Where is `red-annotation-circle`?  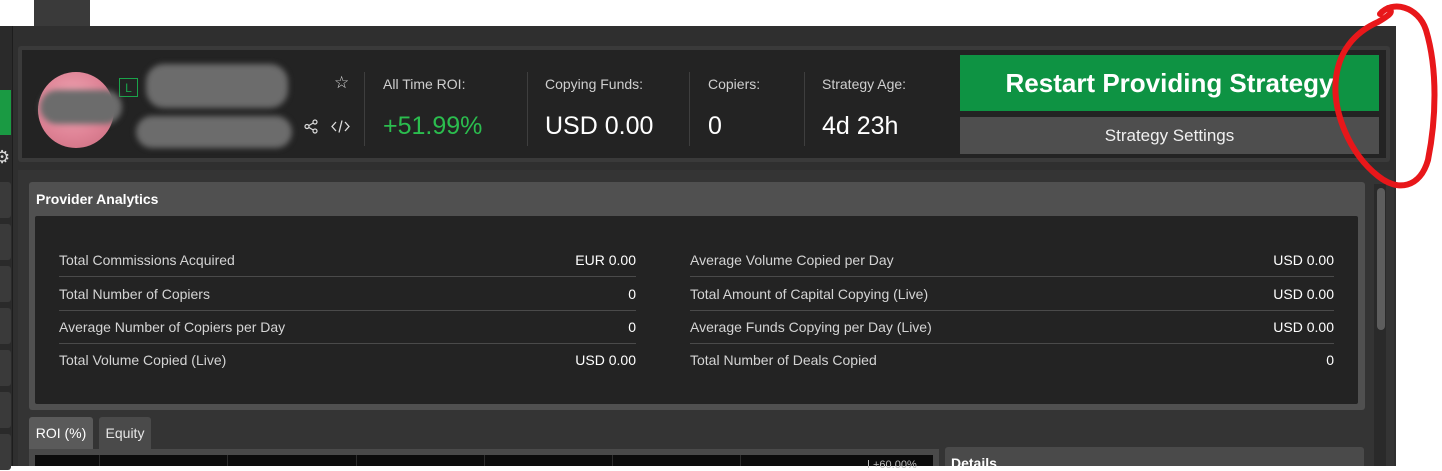 red-annotation-circle is located at coordinates (1385, 96).